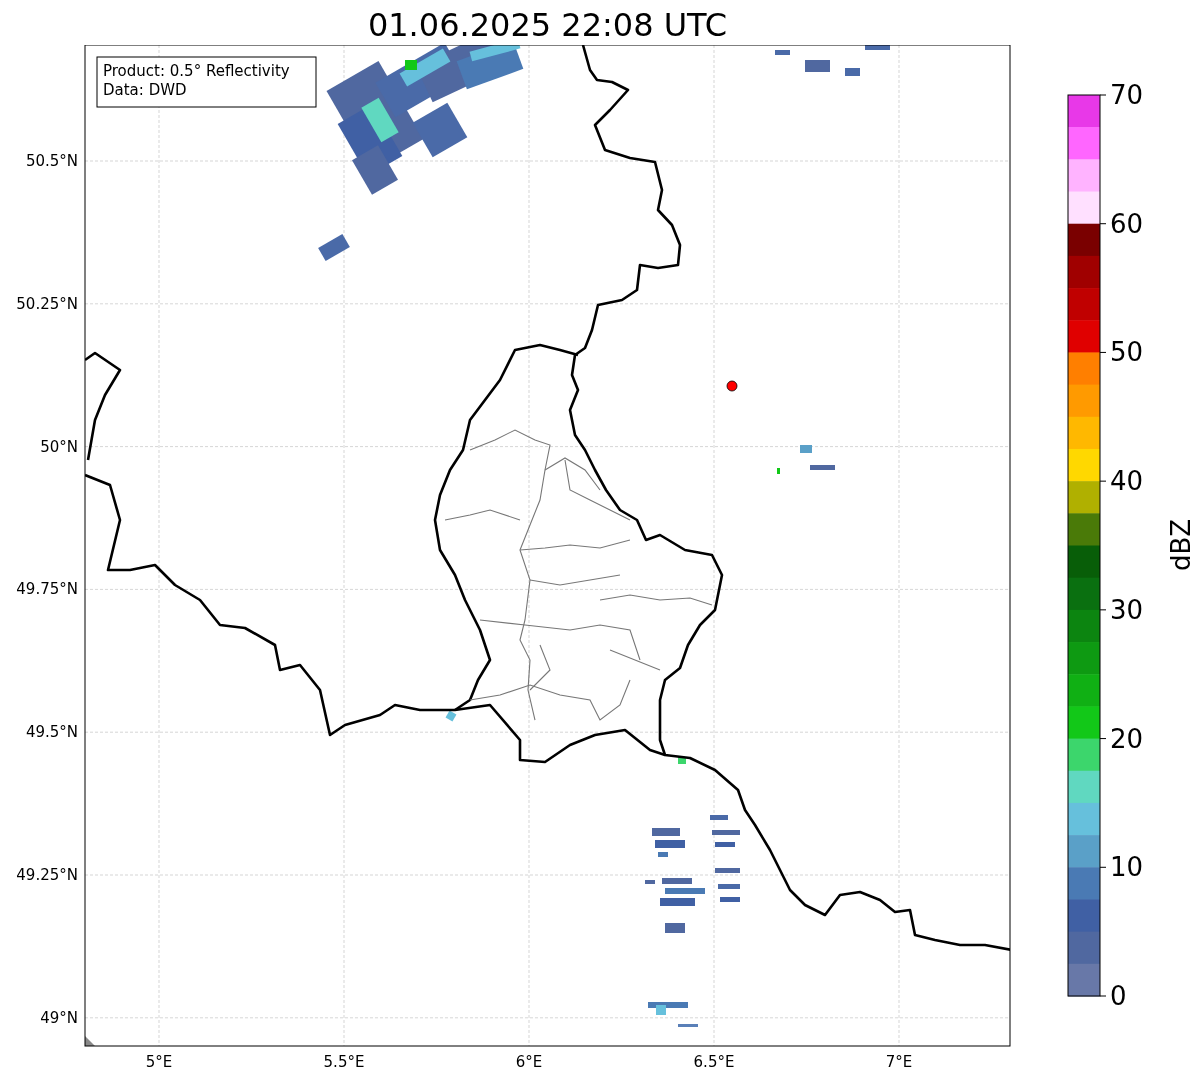 The image size is (1202, 1081). What do you see at coordinates (51, 161) in the screenshot?
I see `latitude-label: 50.5°N` at bounding box center [51, 161].